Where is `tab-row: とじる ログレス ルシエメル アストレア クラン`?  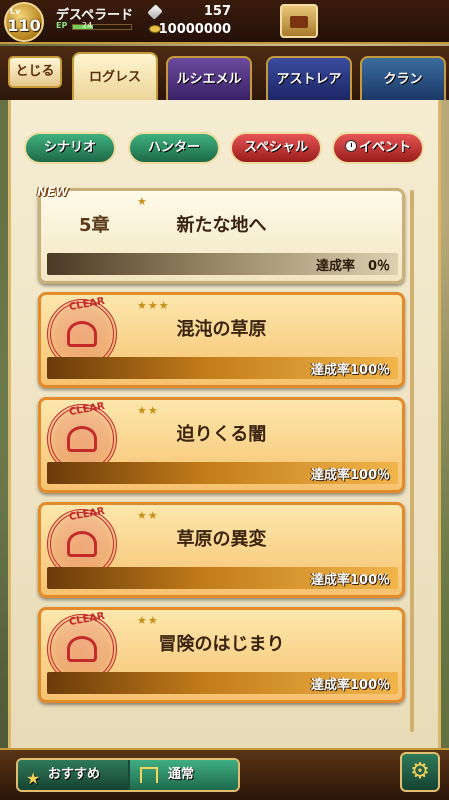 tab-row: とじる ログレス ルシエメル アストレア クラン is located at coordinates (224, 73).